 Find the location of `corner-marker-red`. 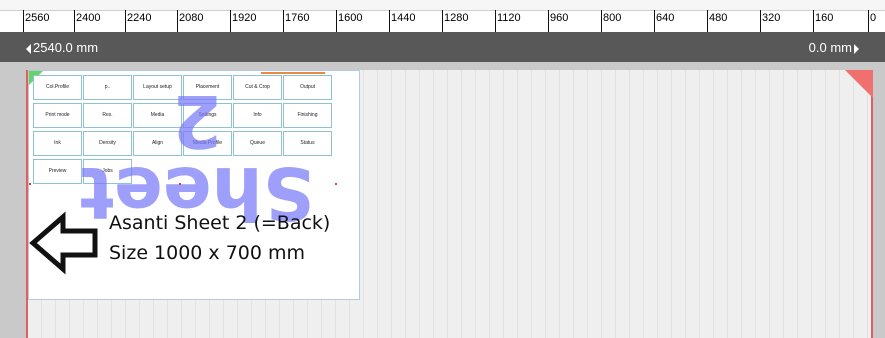

corner-marker-red is located at coordinates (859, 84).